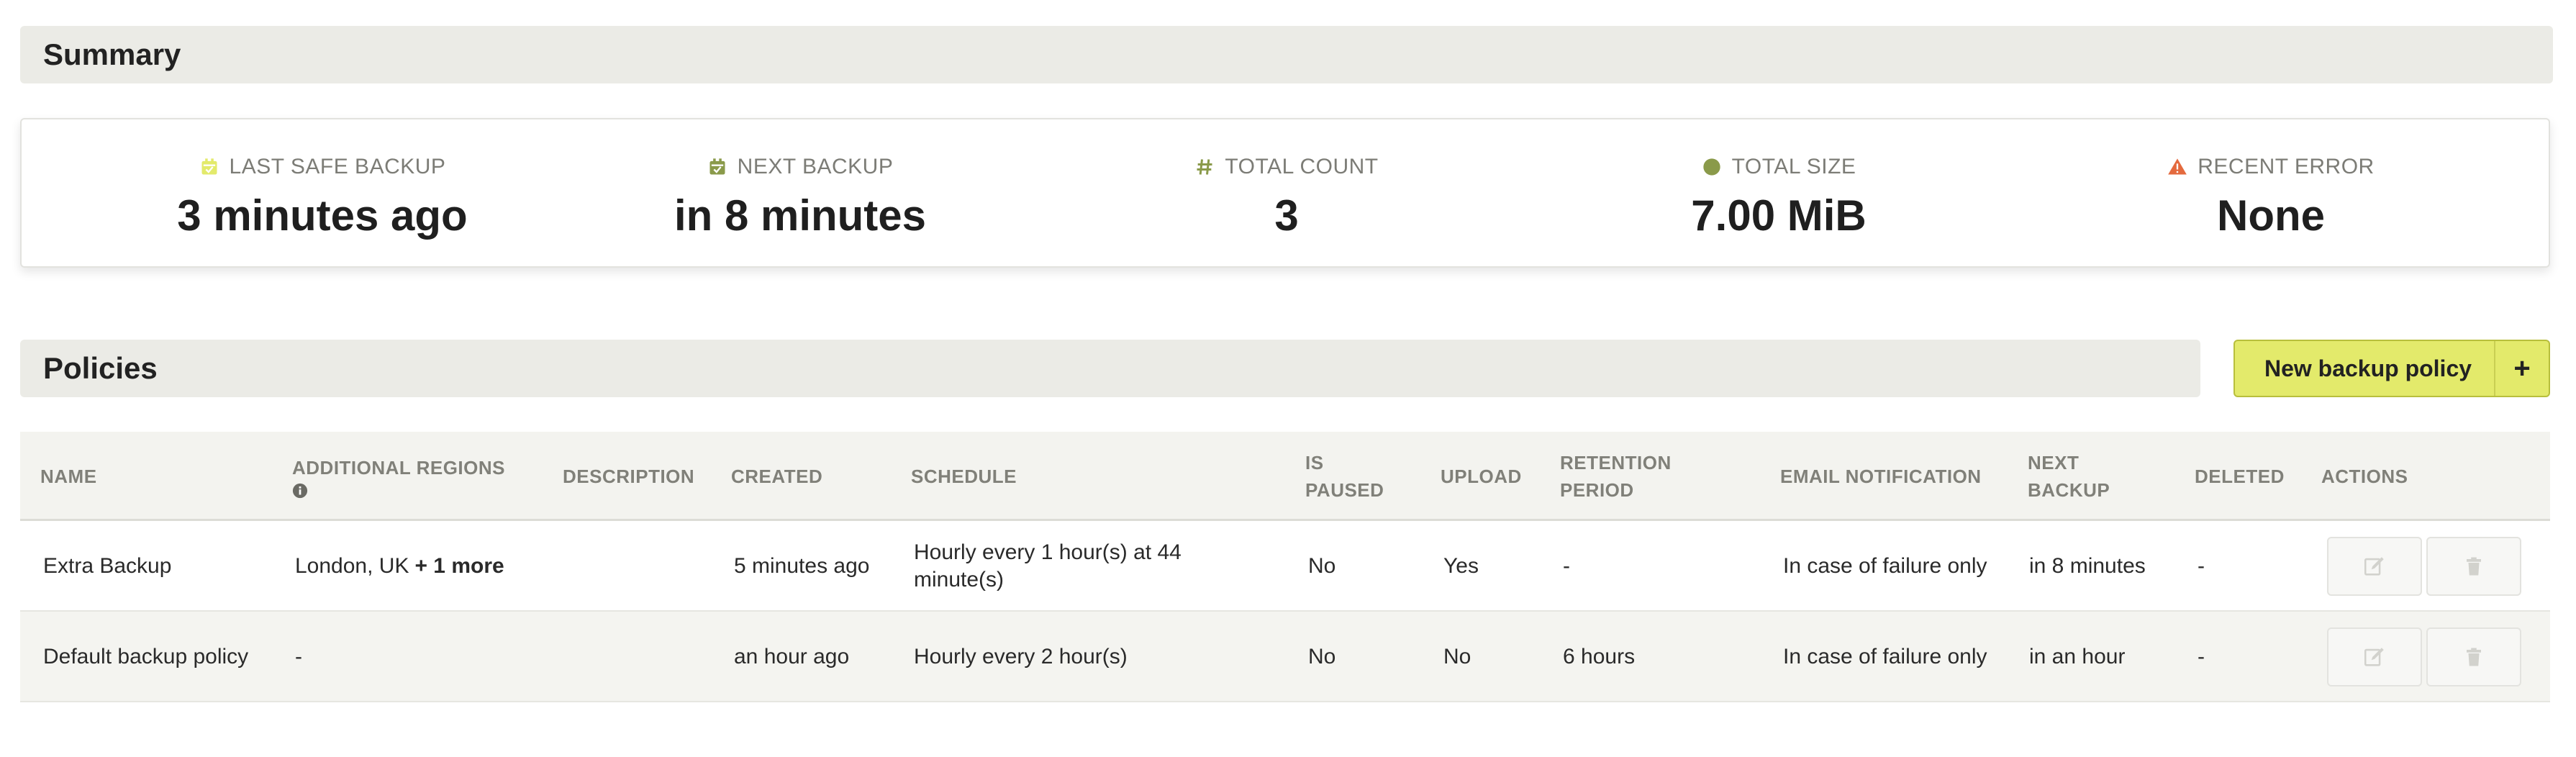  What do you see at coordinates (717, 166) in the screenshot?
I see `calendar-check-icon` at bounding box center [717, 166].